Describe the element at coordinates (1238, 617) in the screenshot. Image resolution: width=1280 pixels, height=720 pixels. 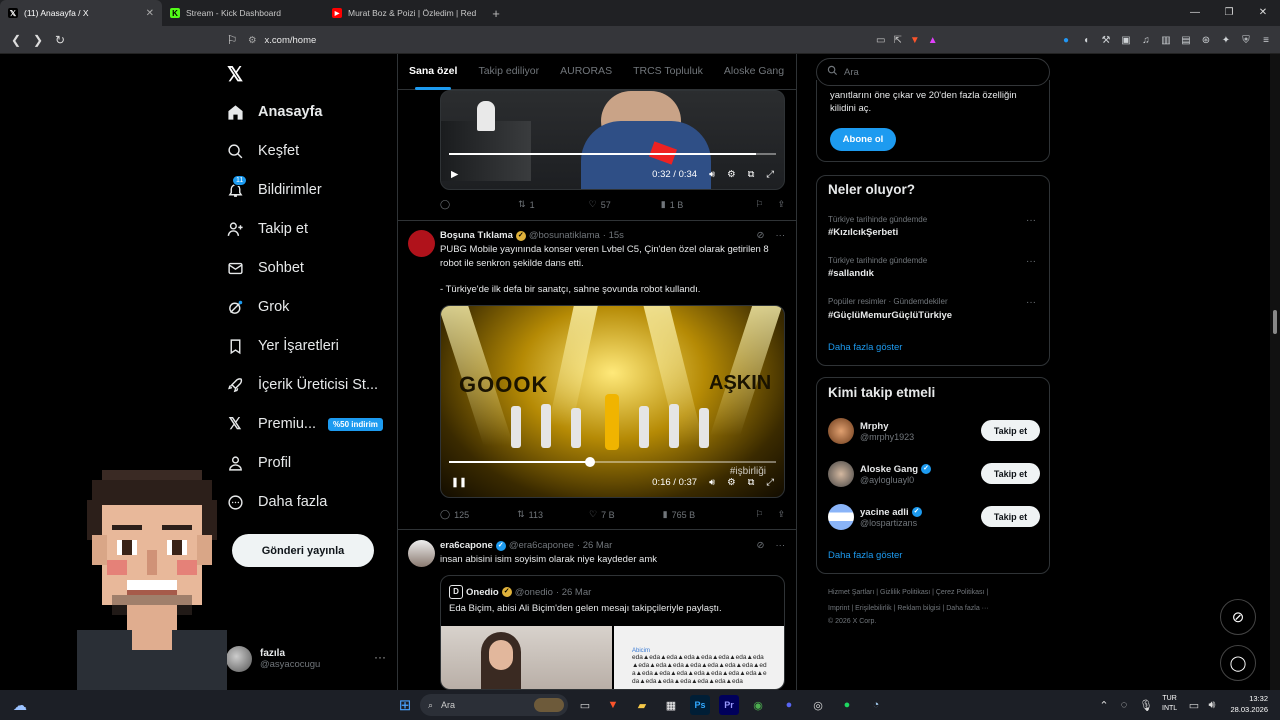
I see `grok-fab-button: ⊘` at that location.